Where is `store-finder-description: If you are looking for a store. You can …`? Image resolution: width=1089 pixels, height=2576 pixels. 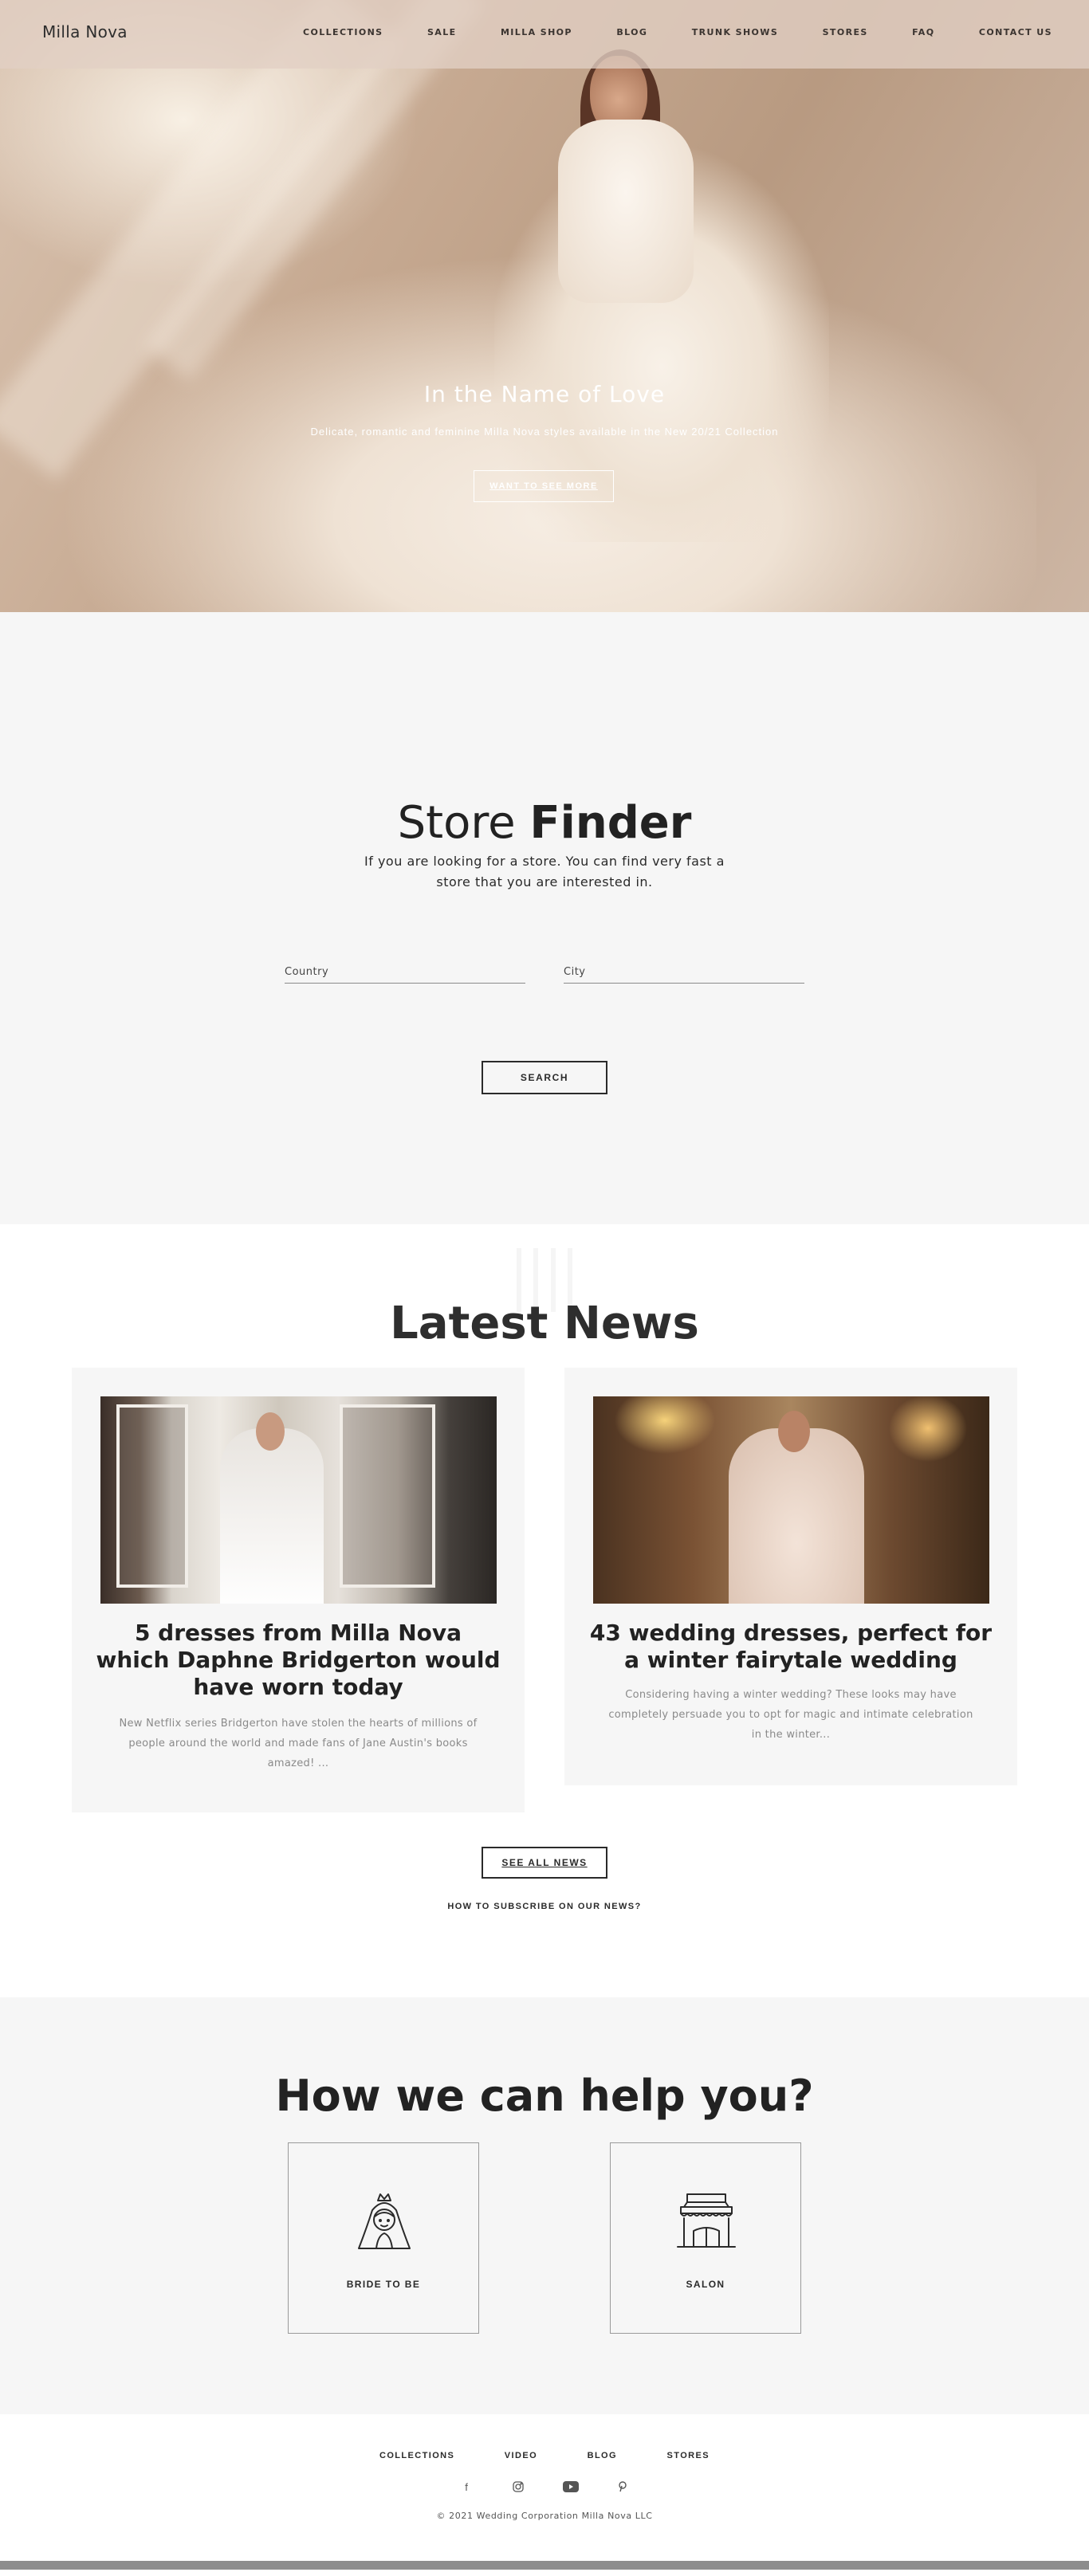
store-finder-description: If you are looking for a store. You can … is located at coordinates (544, 871).